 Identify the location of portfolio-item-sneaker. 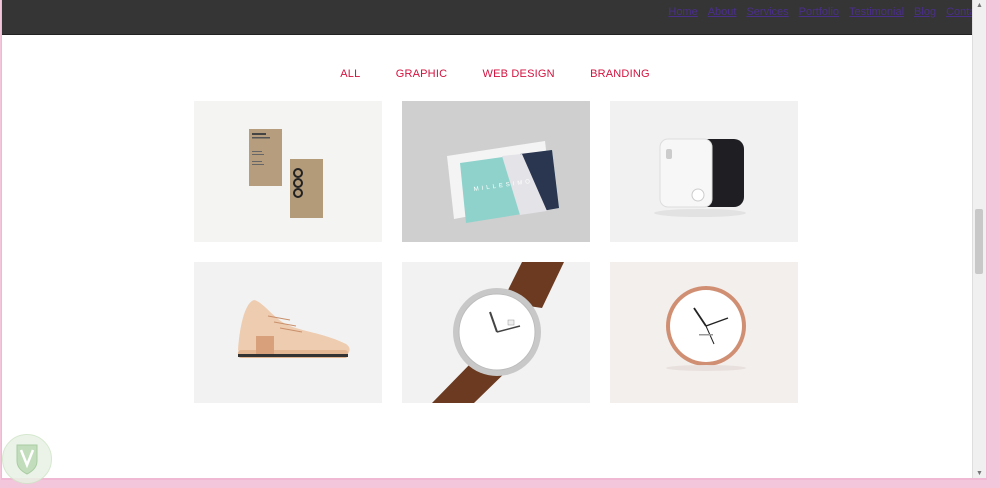
(288, 332).